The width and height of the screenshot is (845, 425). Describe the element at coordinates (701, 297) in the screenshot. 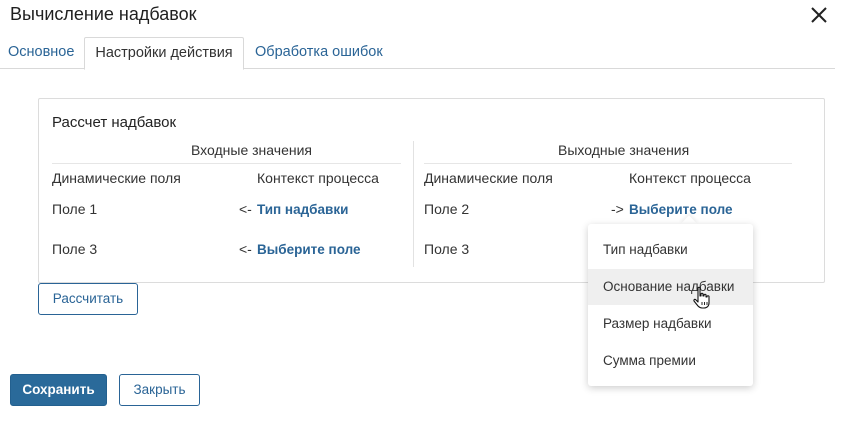

I see `hand-pointer-icon` at that location.